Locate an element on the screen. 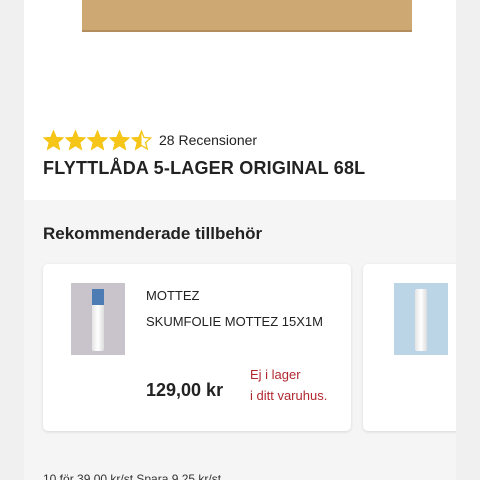 The height and width of the screenshot is (480, 480). stock-status-line: i ditt varuhus. is located at coordinates (289, 395).